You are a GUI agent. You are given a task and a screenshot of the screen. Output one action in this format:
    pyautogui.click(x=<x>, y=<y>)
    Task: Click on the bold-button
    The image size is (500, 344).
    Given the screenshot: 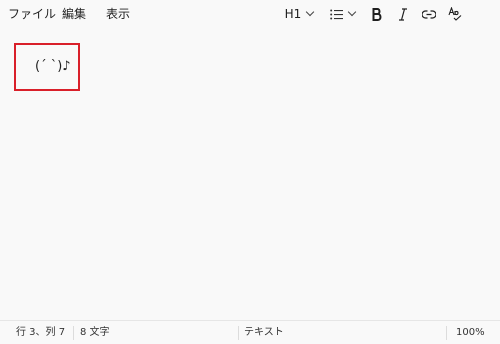 What is the action you would take?
    pyautogui.click(x=377, y=14)
    